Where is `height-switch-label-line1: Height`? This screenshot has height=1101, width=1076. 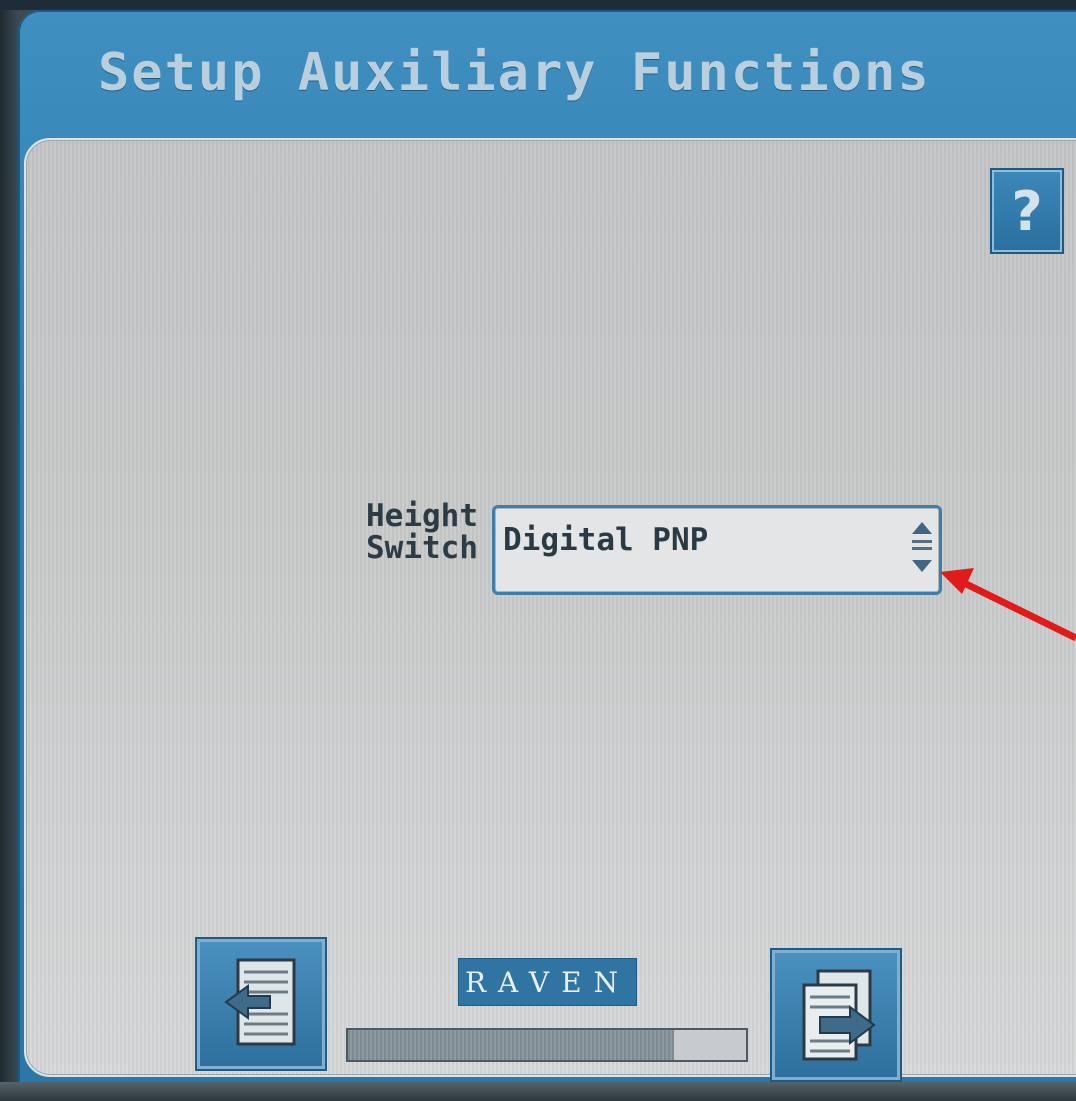 height-switch-label-line1: Height is located at coordinates (422, 516).